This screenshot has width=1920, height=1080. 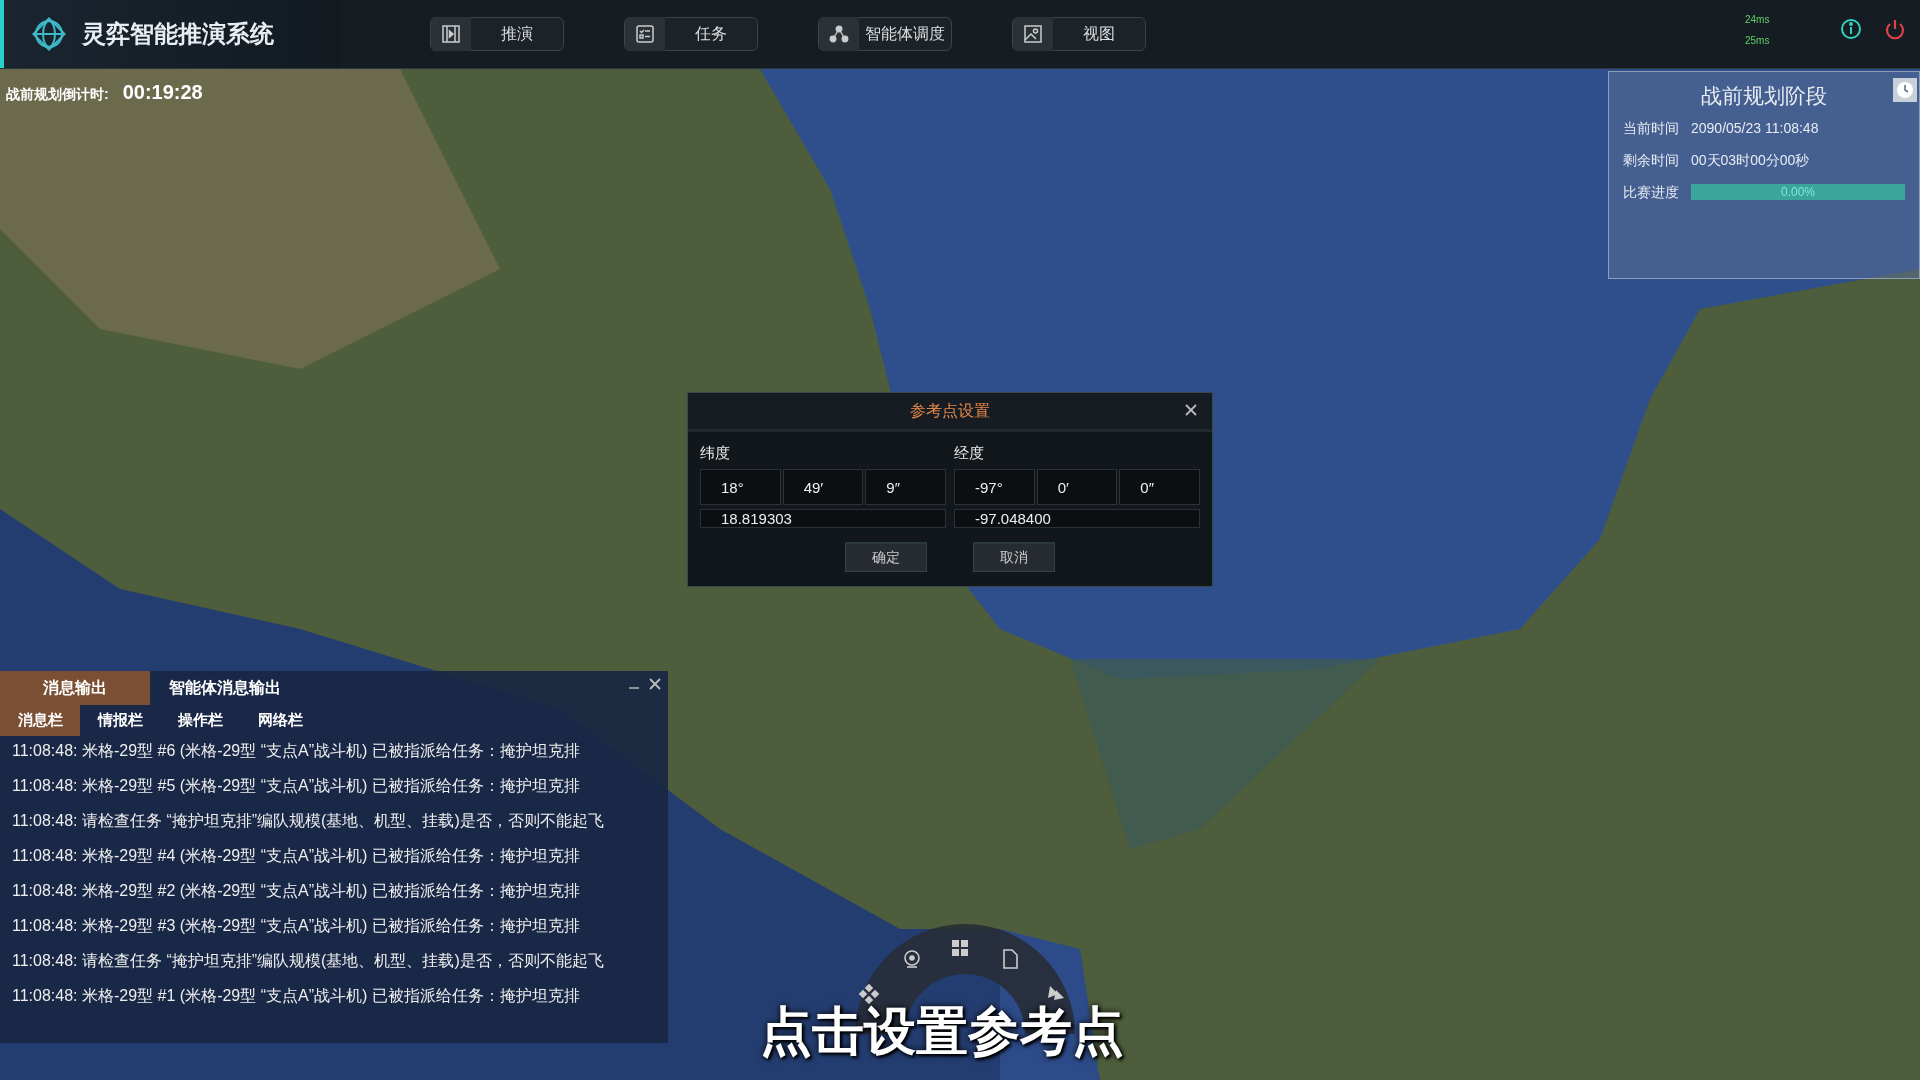 I want to click on log-message: 11:08:48: 米格-29型 #1 (米格-29型 “支点A”战斗机) 已被指派给任务：掩护坦克排, so click(x=296, y=996).